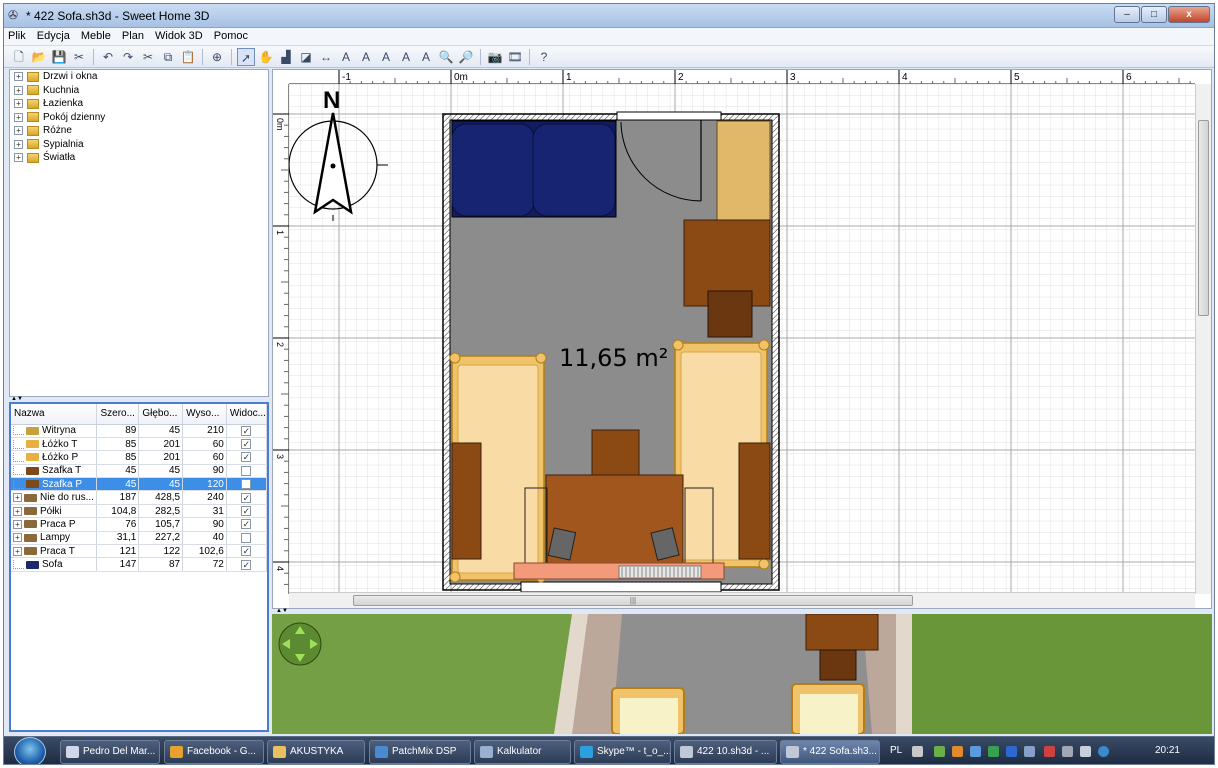  I want to click on cut-icon: ✂, so click(148, 57).